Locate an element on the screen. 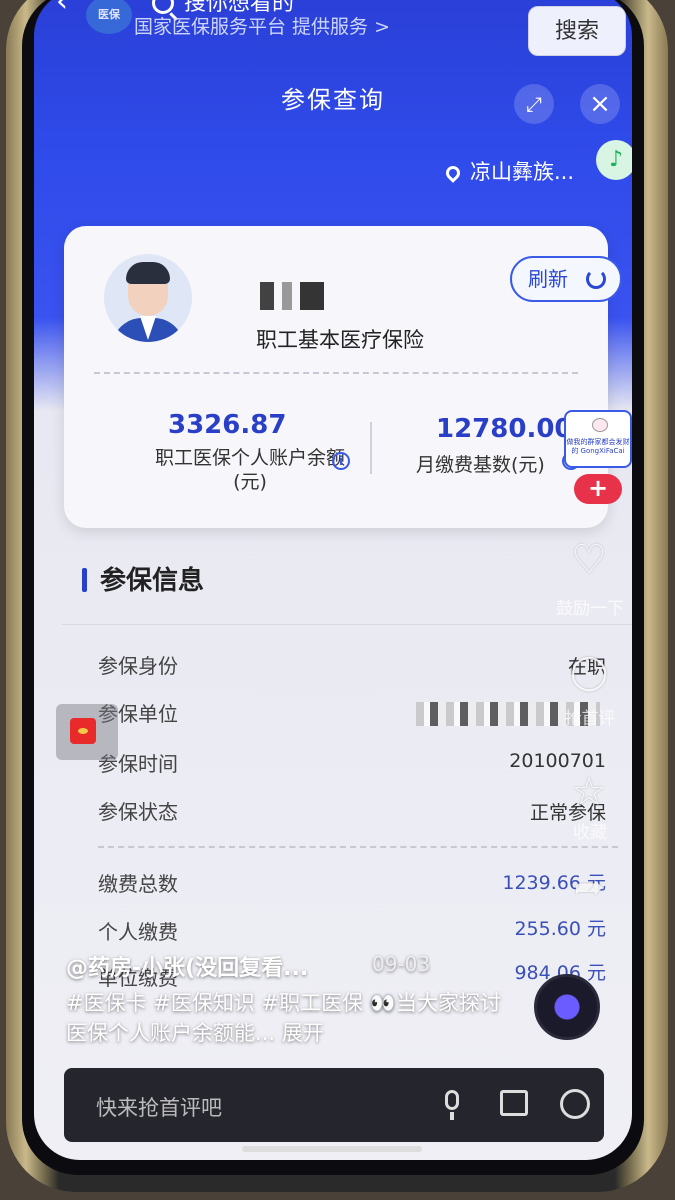 The image size is (675, 1200). service-provider-link: 国家医保服务平台 提供服务 > is located at coordinates (262, 25).